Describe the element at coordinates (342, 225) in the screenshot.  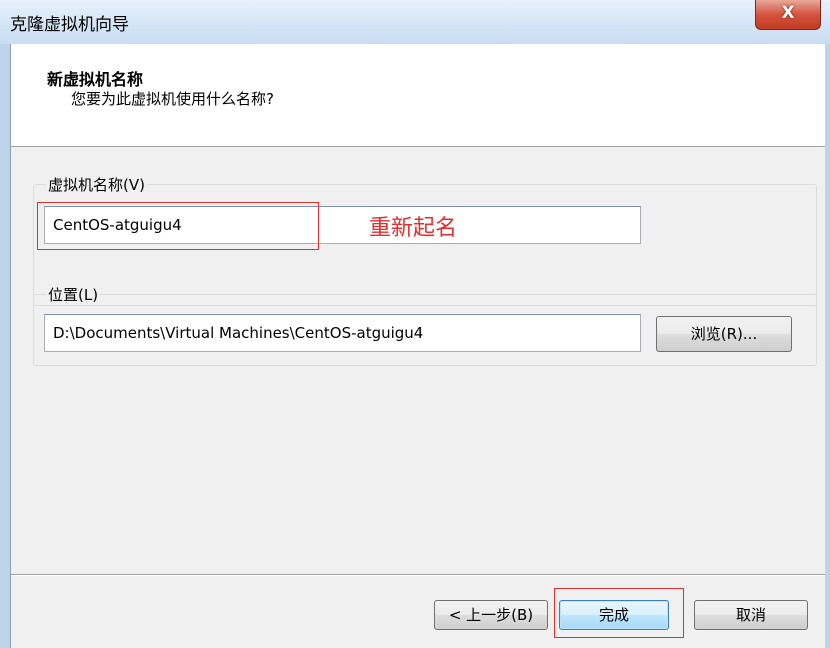
I see `vm-name-input: CentOS-atguigu4` at that location.